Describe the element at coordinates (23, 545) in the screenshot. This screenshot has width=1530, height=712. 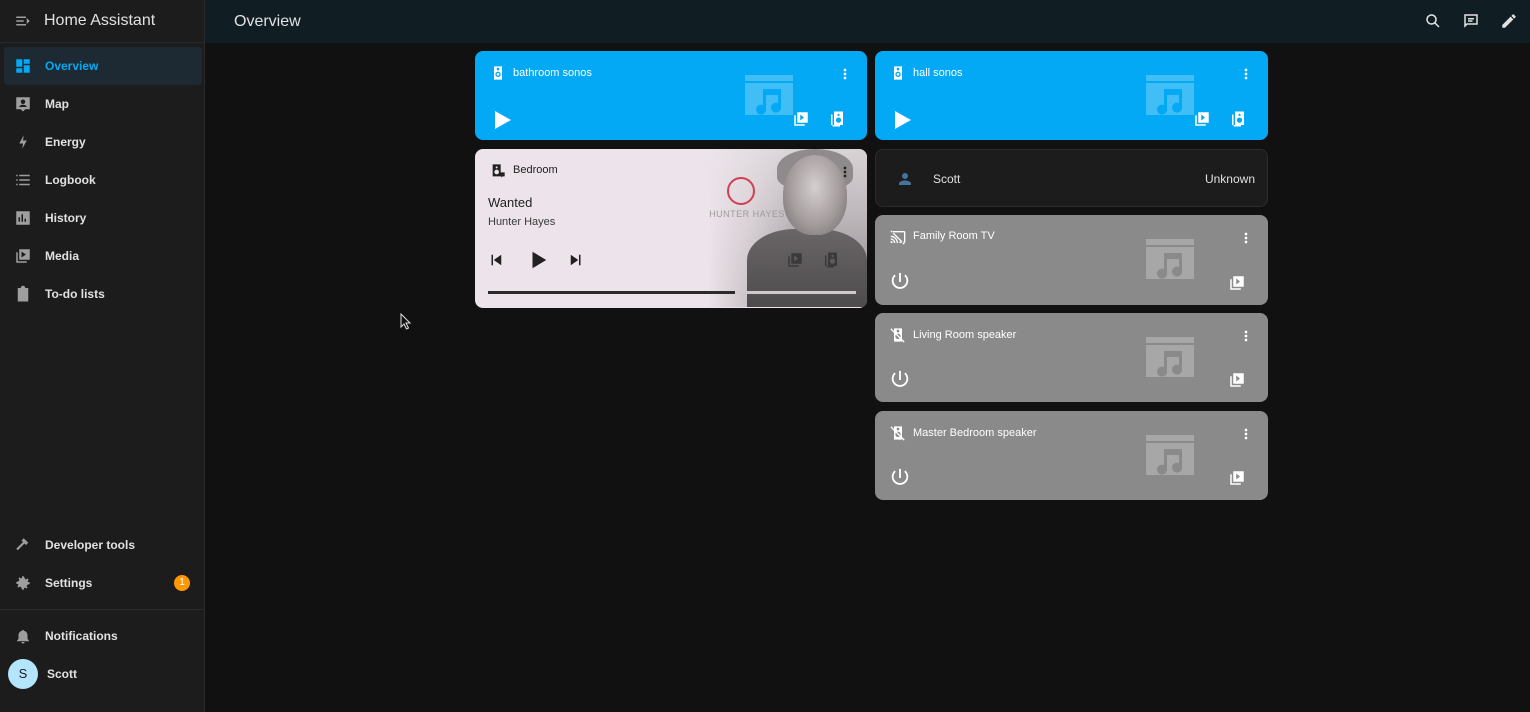
I see `hammer-icon` at that location.